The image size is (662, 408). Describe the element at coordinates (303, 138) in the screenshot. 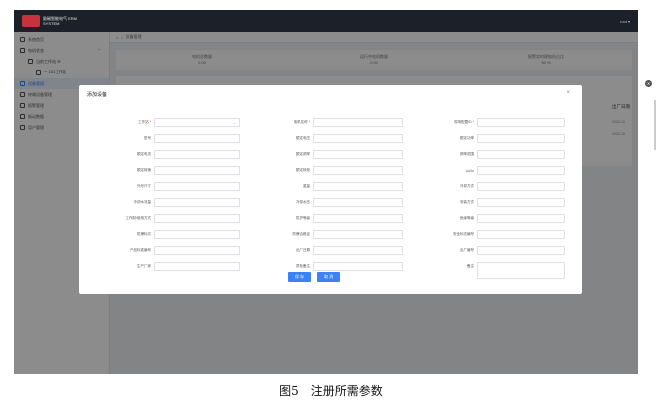

I see `field-label: 额定电压` at that location.